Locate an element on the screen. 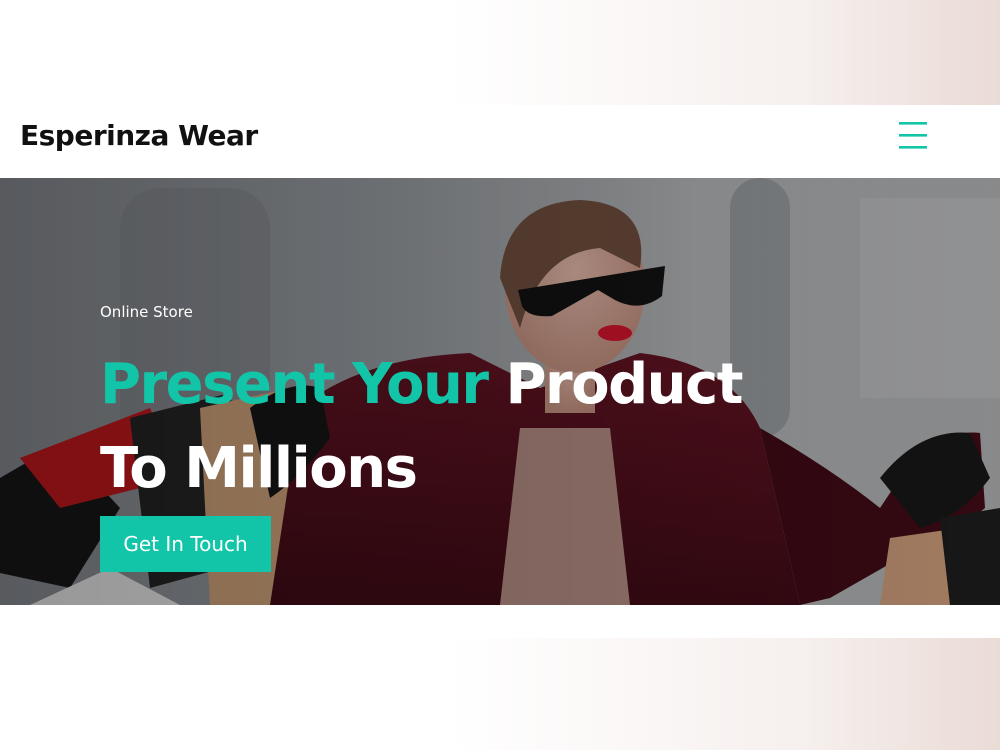  headline-rest: Product is located at coordinates (624, 384).